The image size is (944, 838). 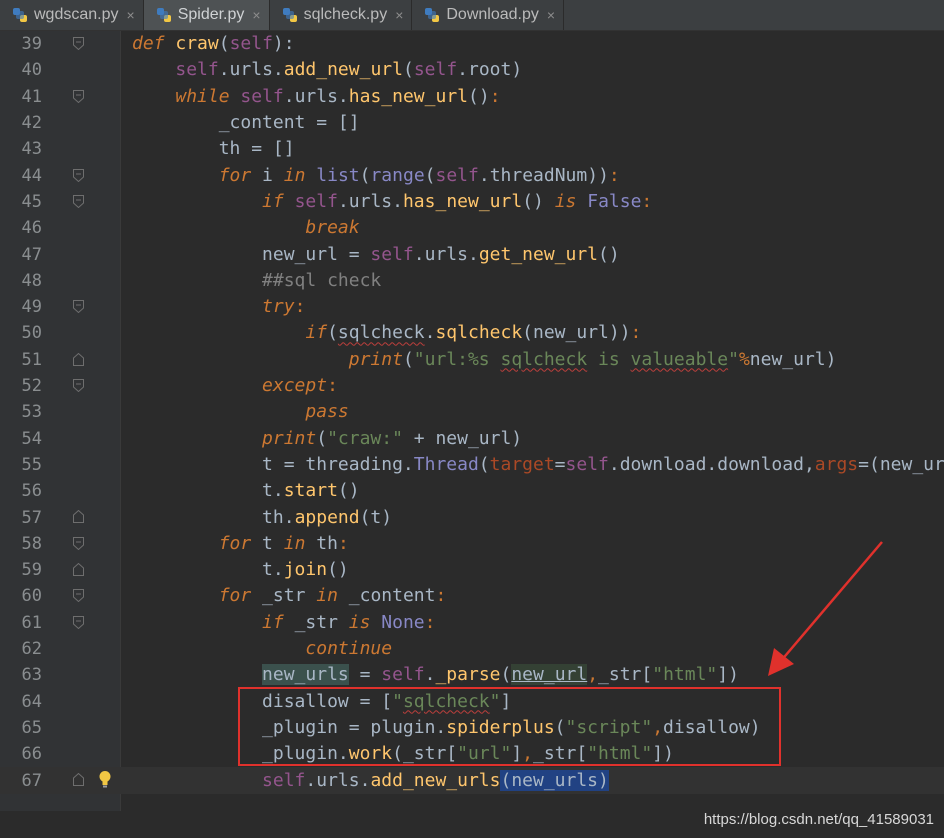 I want to click on code-text: break, so click(x=332, y=228).